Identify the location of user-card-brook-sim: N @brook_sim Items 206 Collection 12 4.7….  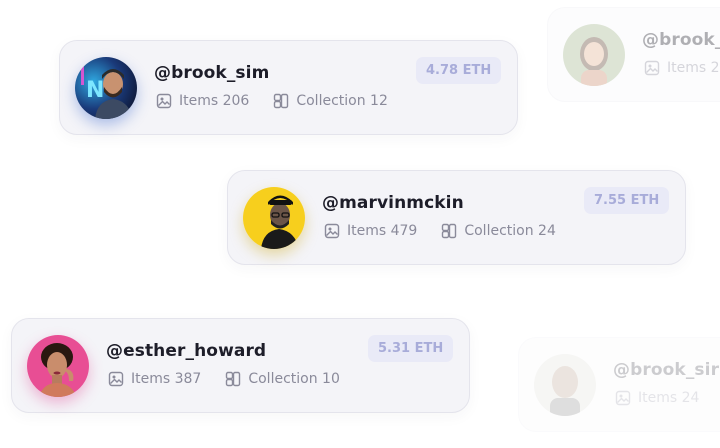
(288, 87).